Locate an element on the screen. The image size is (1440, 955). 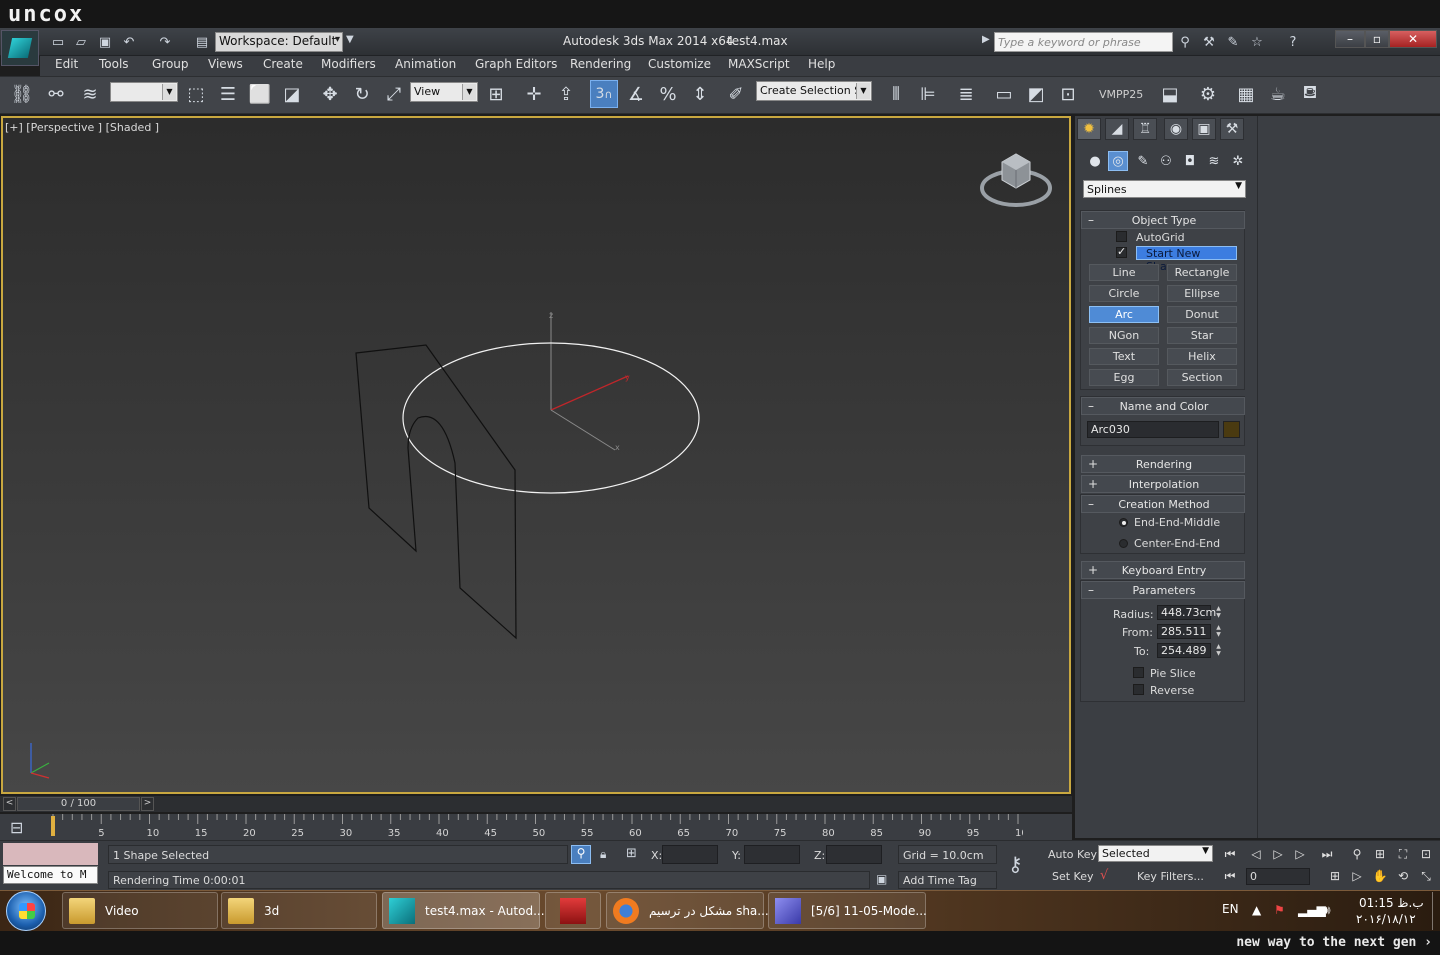
time-tag-icon: ▣ is located at coordinates (881, 879).